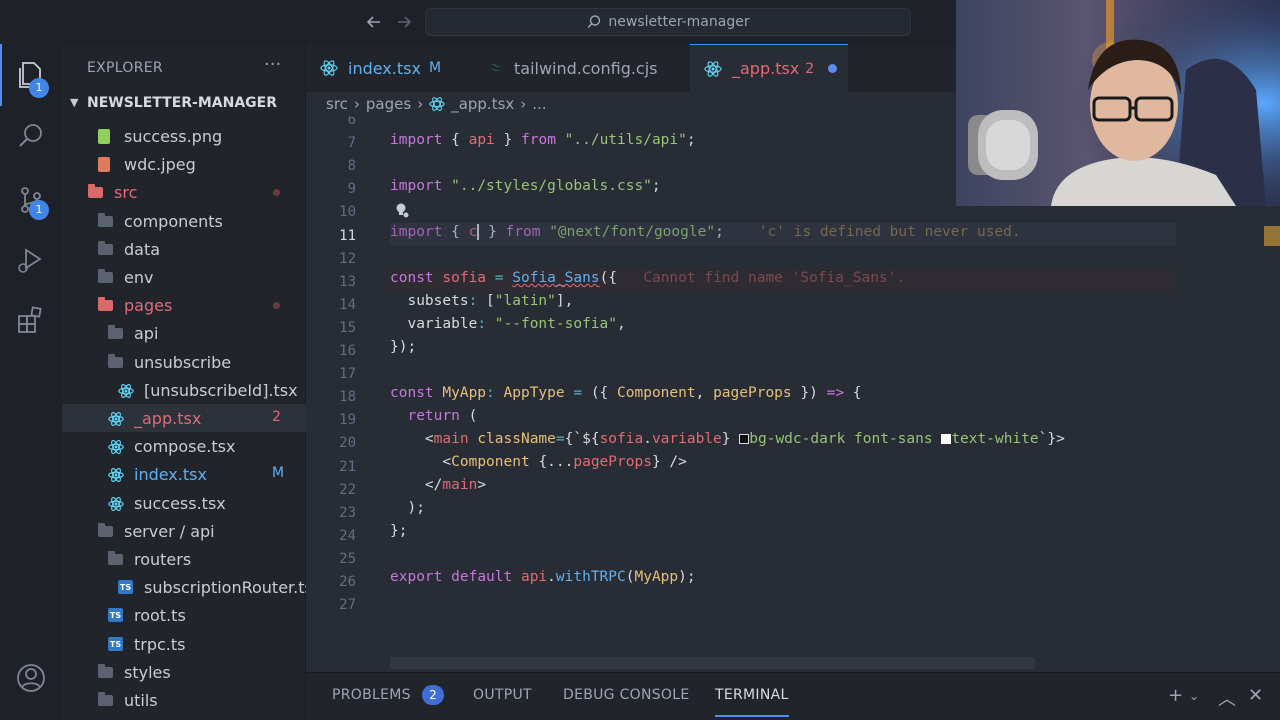 The height and width of the screenshot is (720, 1280). Describe the element at coordinates (337, 104) in the screenshot. I see `breadcrumb-item: src` at that location.